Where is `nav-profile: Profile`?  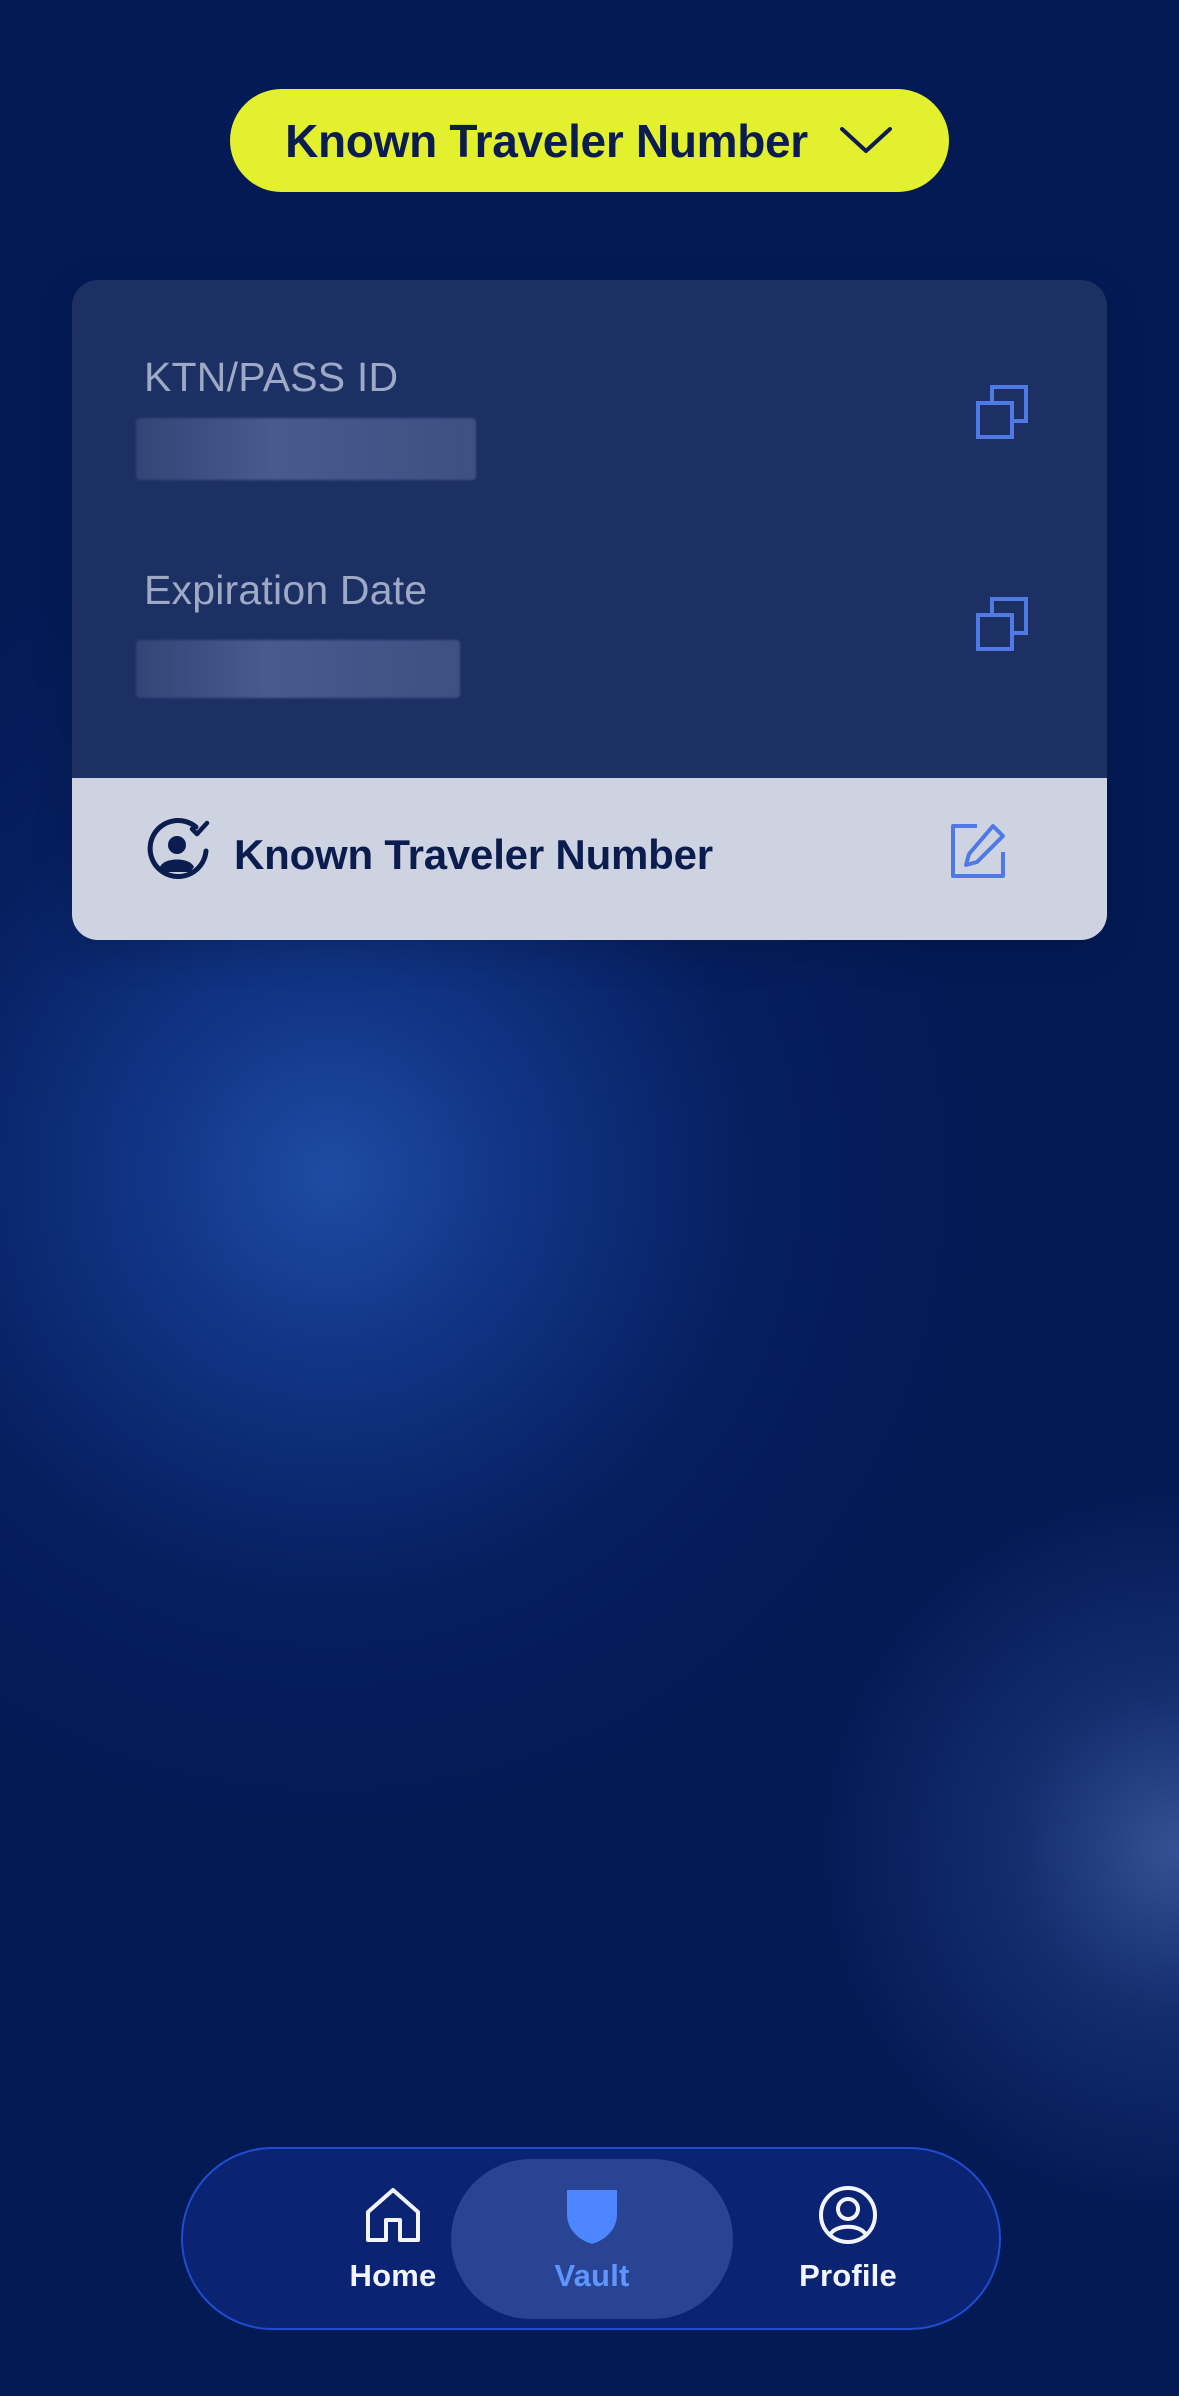
nav-profile: Profile is located at coordinates (848, 2238).